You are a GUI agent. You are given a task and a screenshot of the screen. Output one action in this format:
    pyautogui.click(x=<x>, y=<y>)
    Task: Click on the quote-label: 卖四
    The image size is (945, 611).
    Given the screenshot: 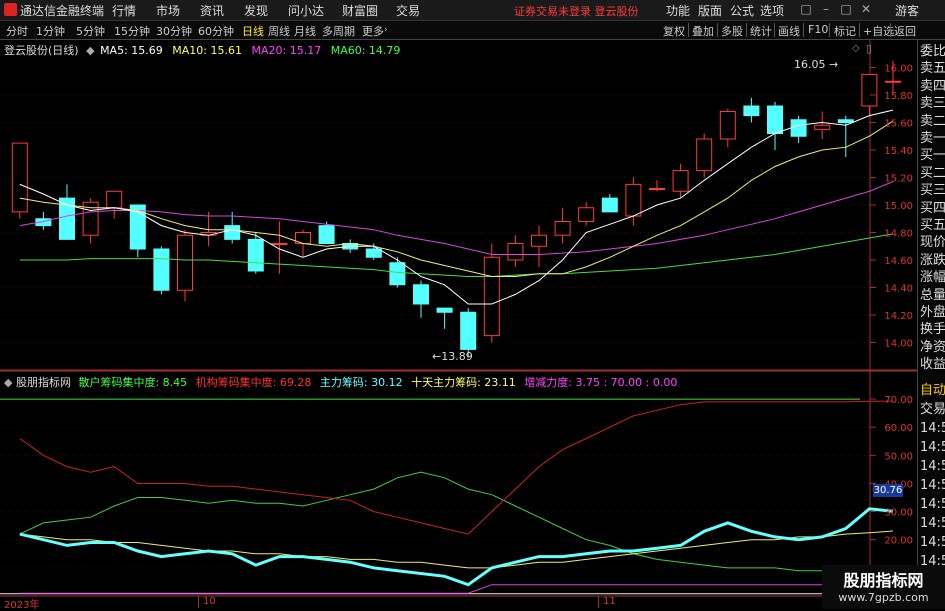 What is the action you would take?
    pyautogui.click(x=932, y=86)
    